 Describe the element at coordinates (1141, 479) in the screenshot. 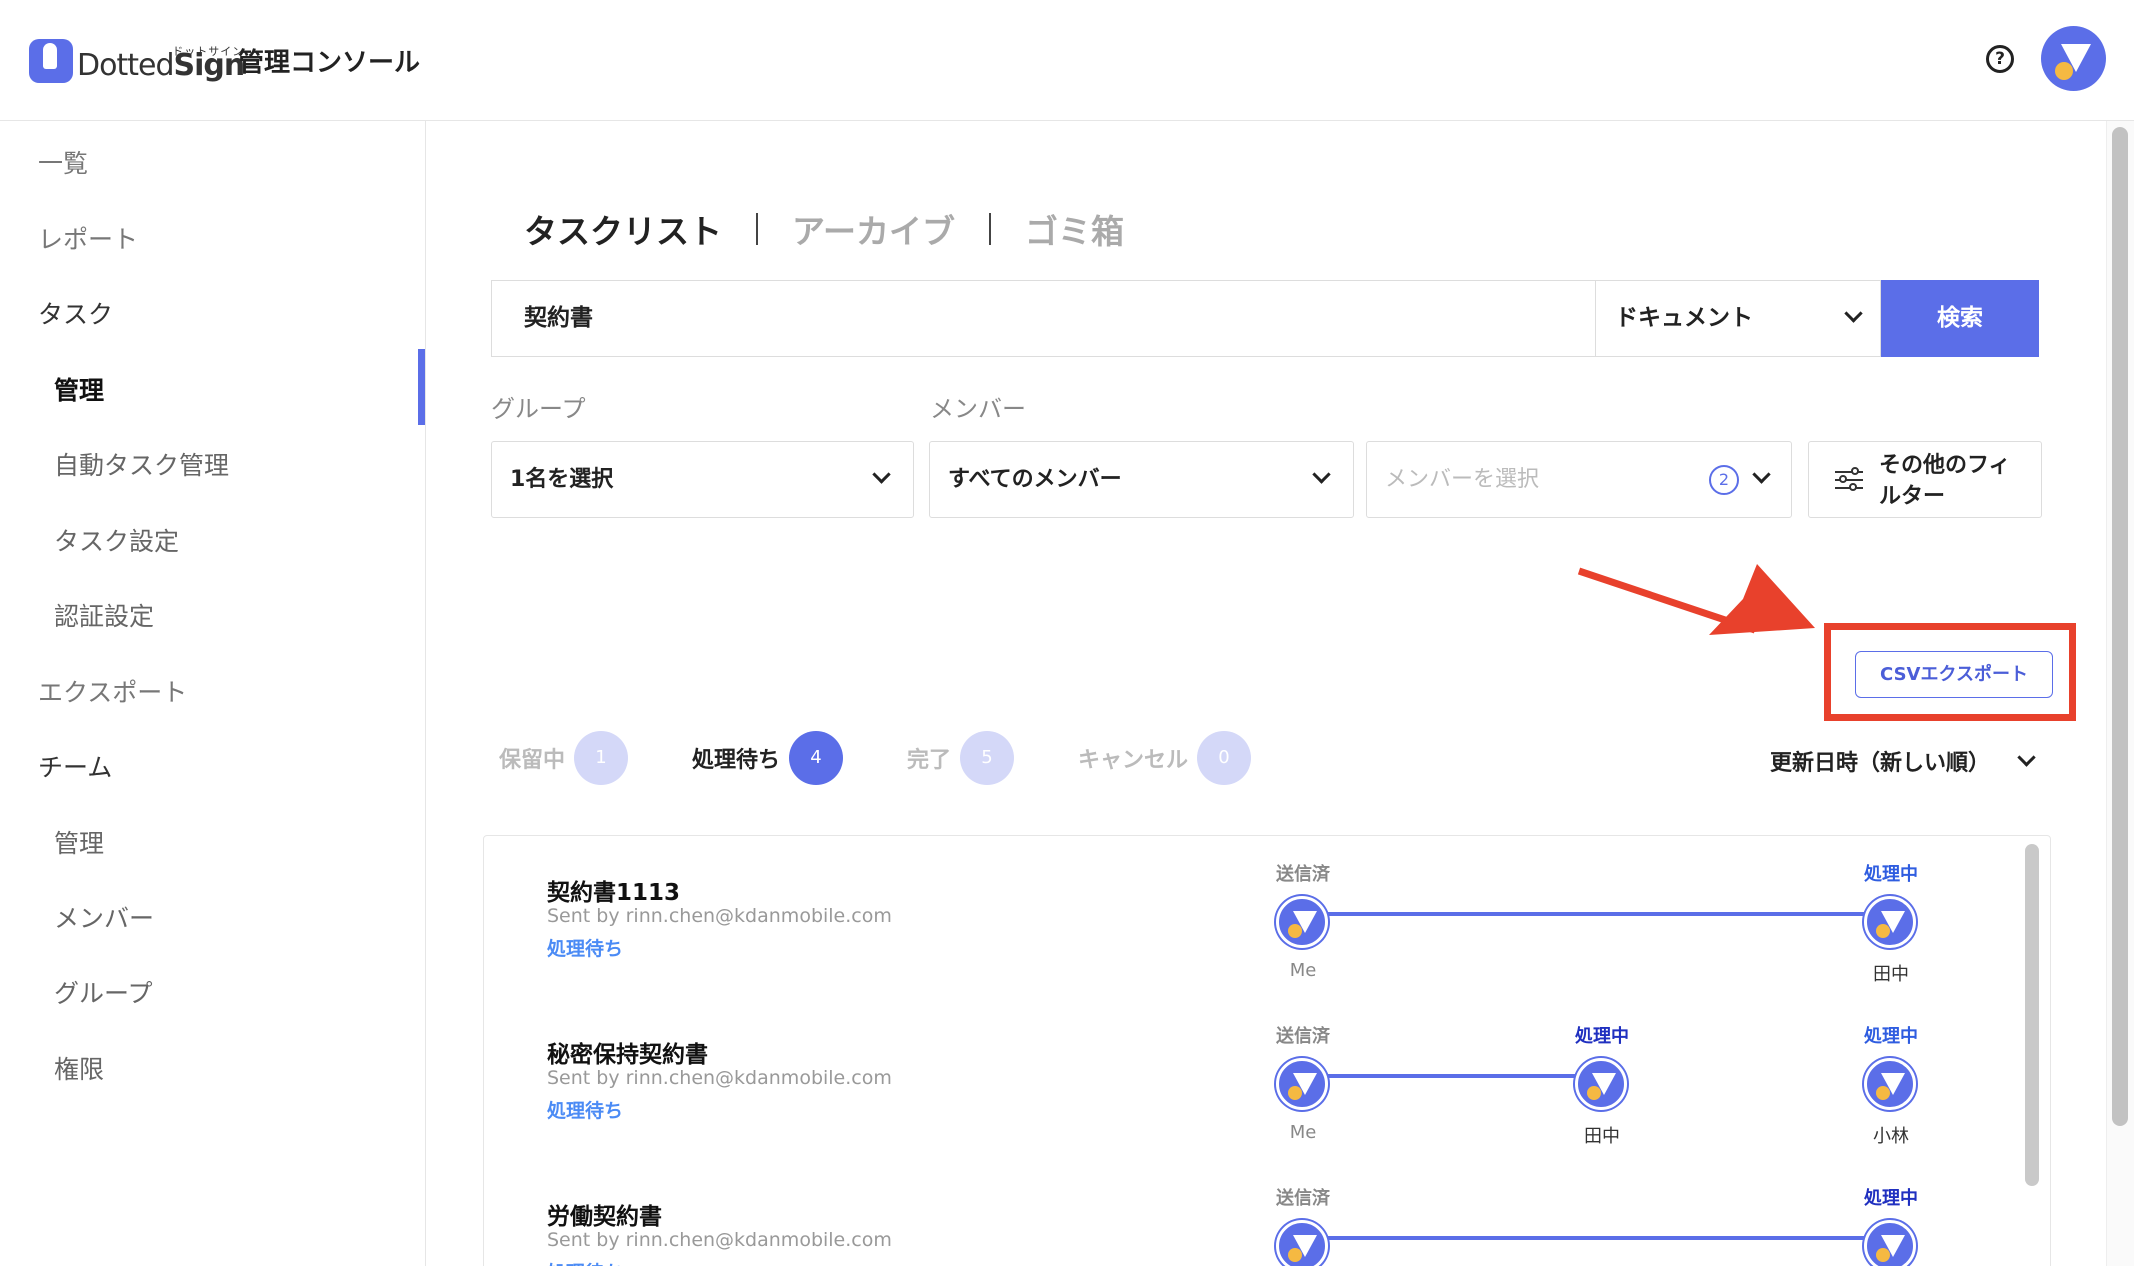

I see `member-scope-select: すべてのメンバー` at that location.